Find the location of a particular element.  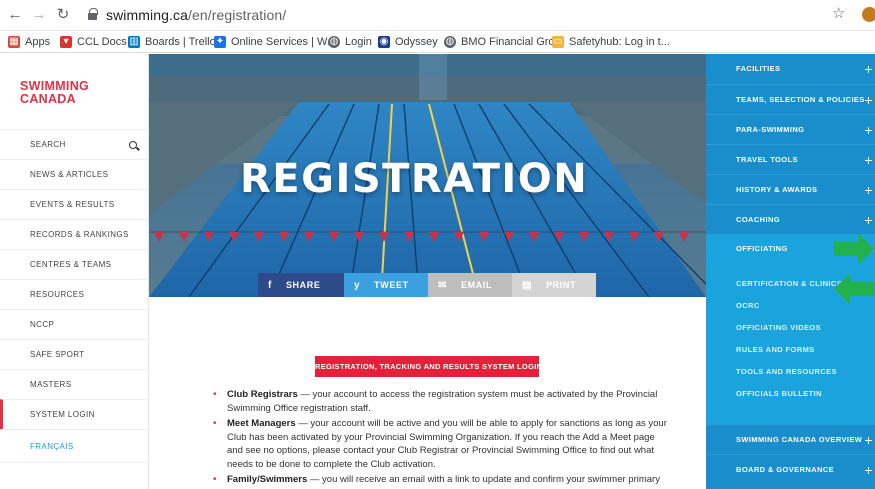

trello-icon: ▥ is located at coordinates (134, 42).